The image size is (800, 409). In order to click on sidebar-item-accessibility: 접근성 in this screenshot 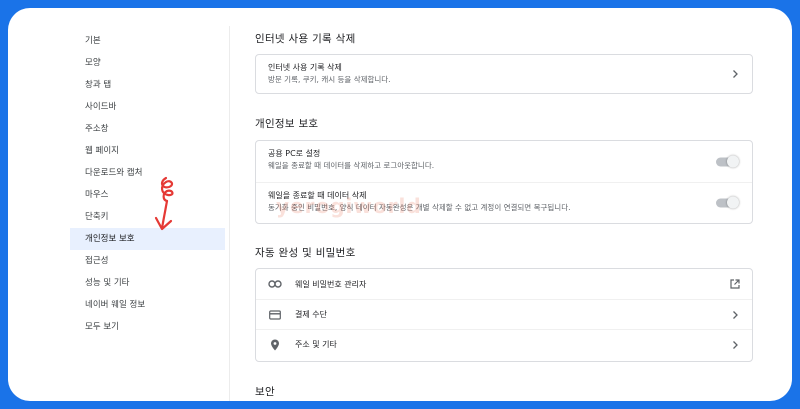, I will do `click(147, 261)`.